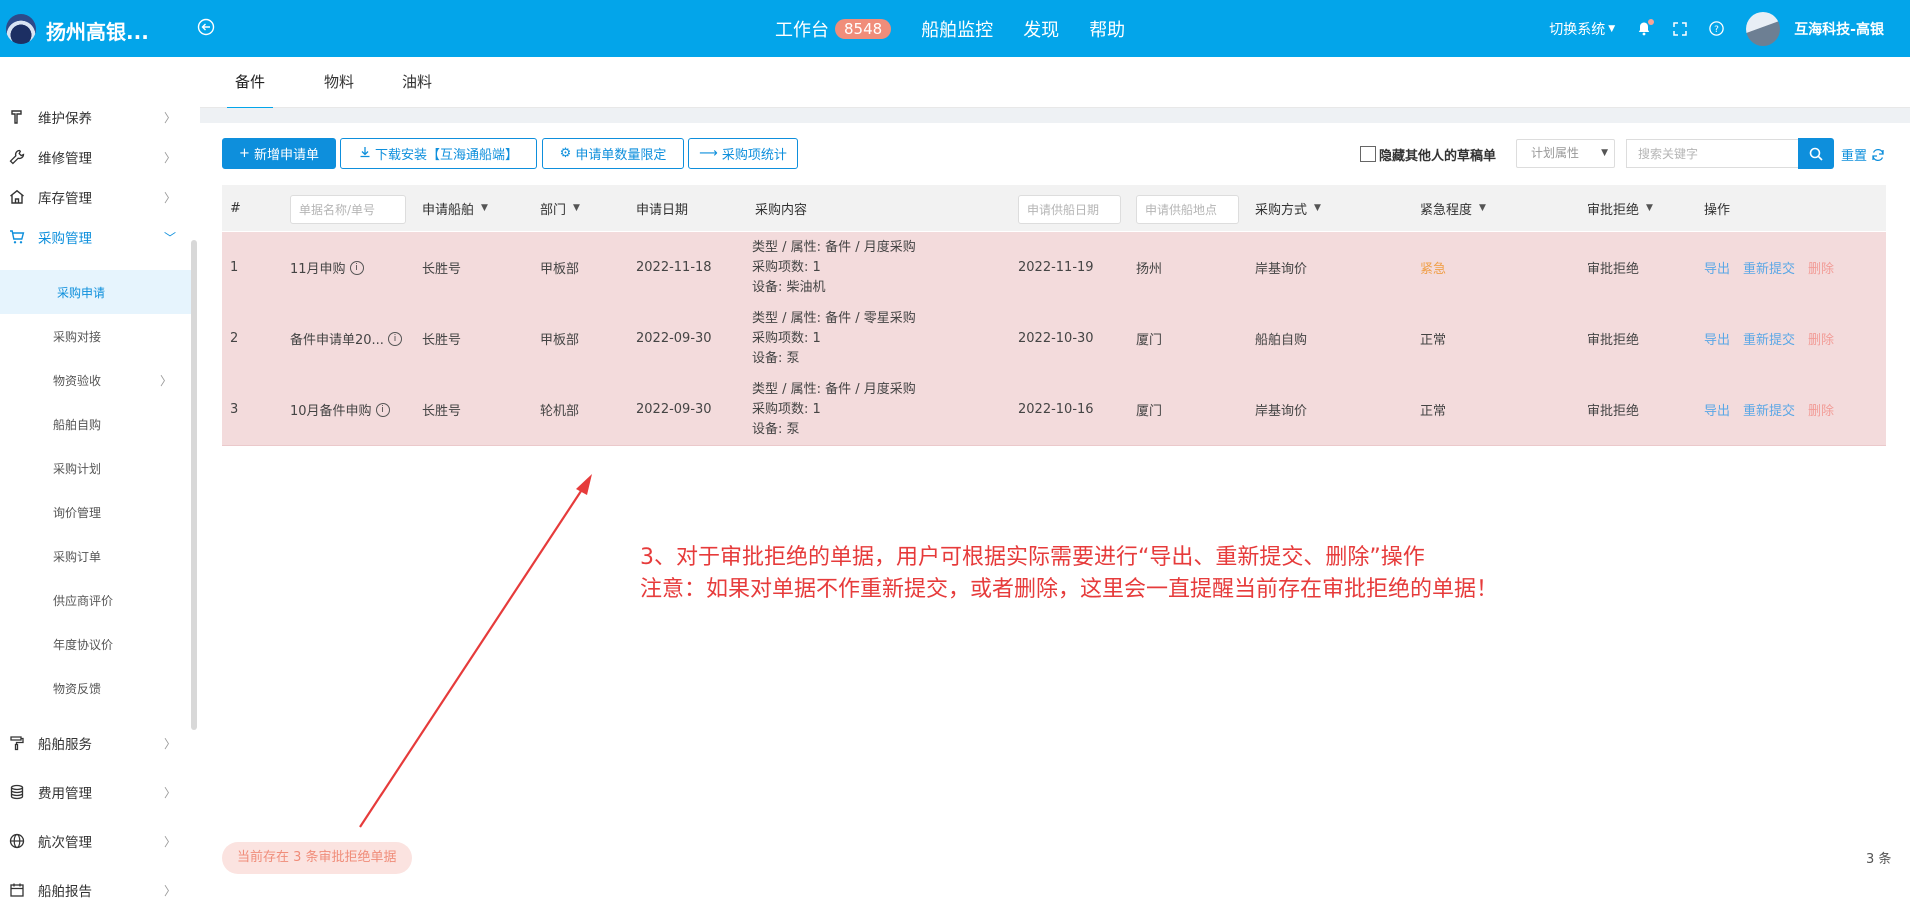  What do you see at coordinates (96, 792) in the screenshot?
I see `sidebar-item-expenses: 费用管理 〉` at bounding box center [96, 792].